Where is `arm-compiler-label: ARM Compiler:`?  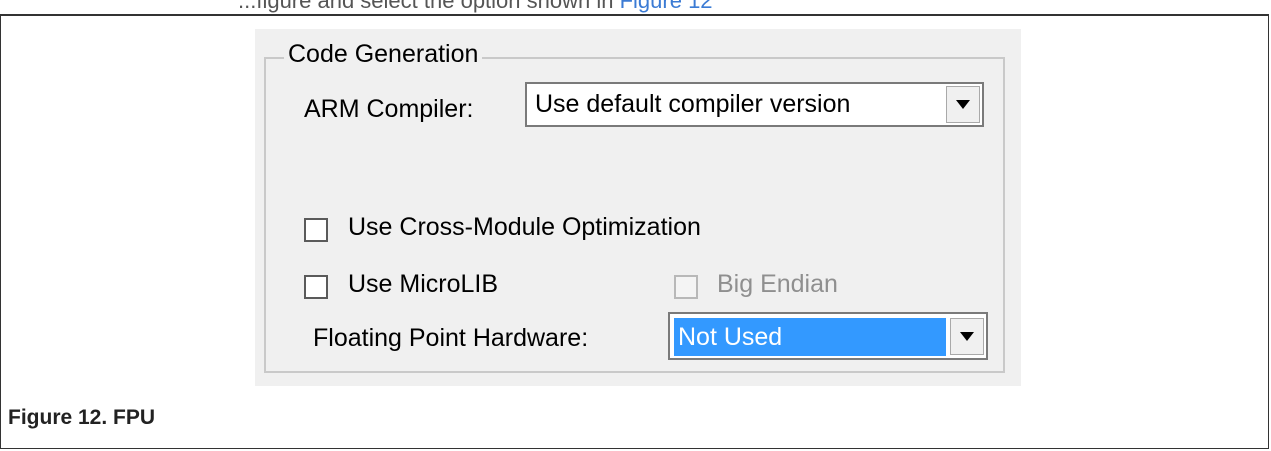
arm-compiler-label: ARM Compiler: is located at coordinates (389, 109).